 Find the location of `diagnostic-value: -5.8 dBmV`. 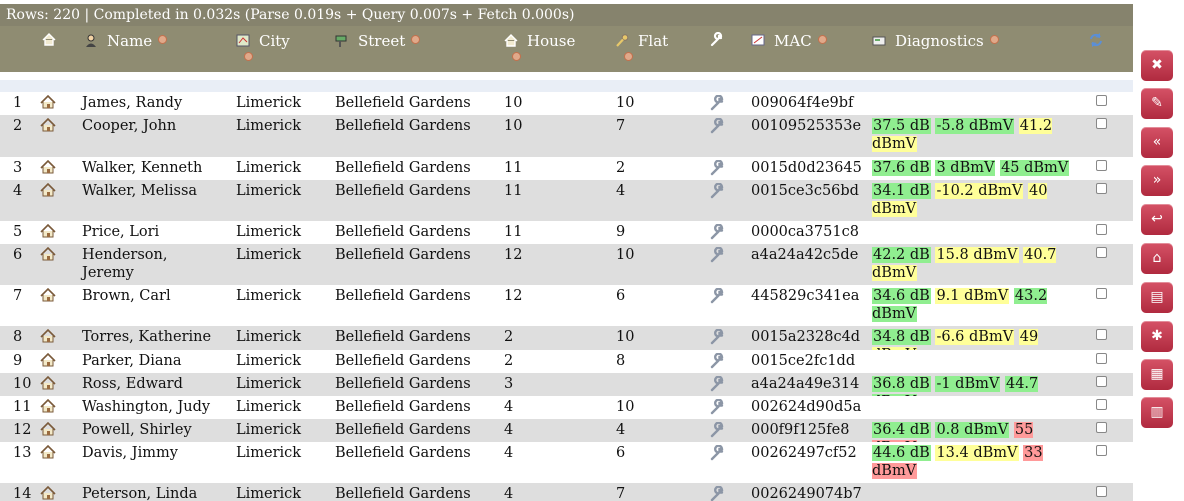

diagnostic-value: -5.8 dBmV is located at coordinates (975, 126).